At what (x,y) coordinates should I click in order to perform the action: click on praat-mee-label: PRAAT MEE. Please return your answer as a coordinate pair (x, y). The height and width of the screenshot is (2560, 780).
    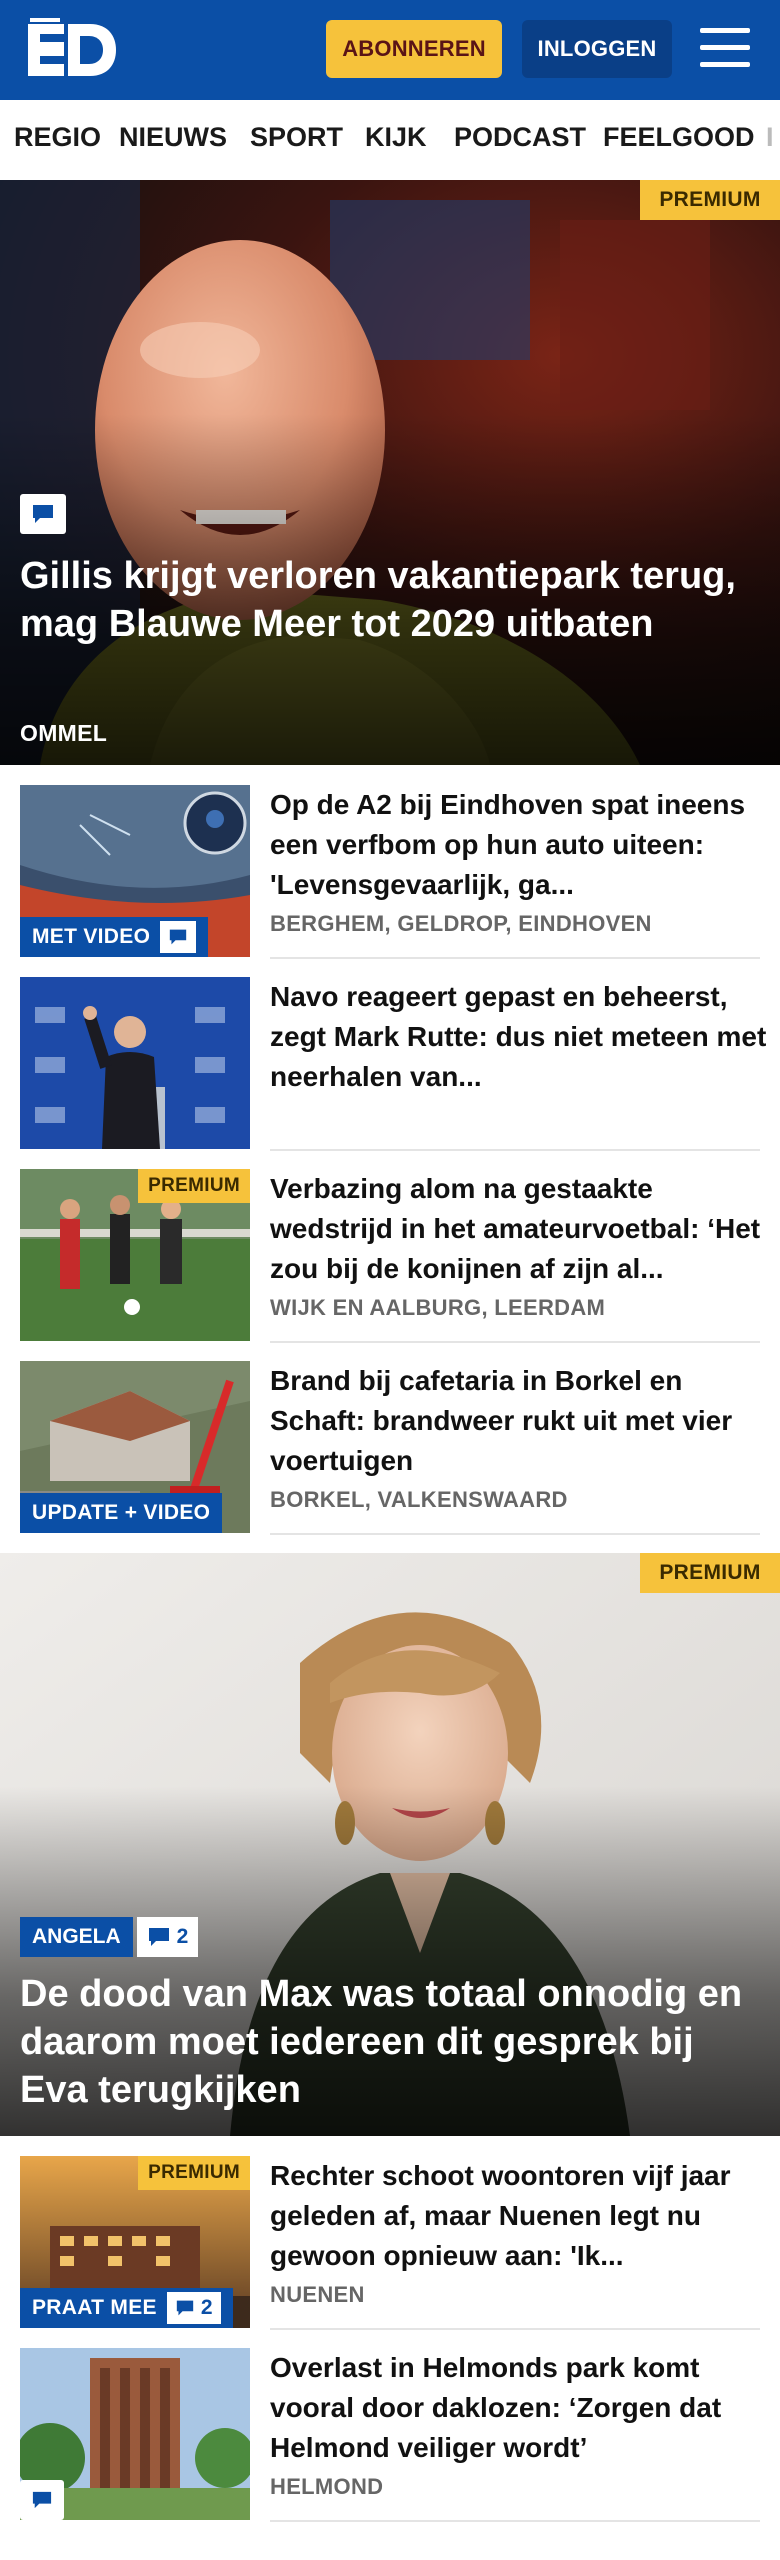
    Looking at the image, I should click on (94, 2307).